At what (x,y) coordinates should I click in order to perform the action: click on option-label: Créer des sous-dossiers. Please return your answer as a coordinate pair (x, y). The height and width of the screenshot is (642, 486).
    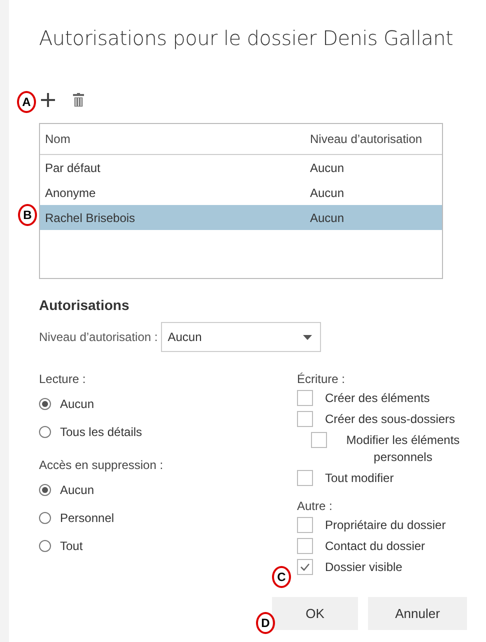
    Looking at the image, I should click on (390, 419).